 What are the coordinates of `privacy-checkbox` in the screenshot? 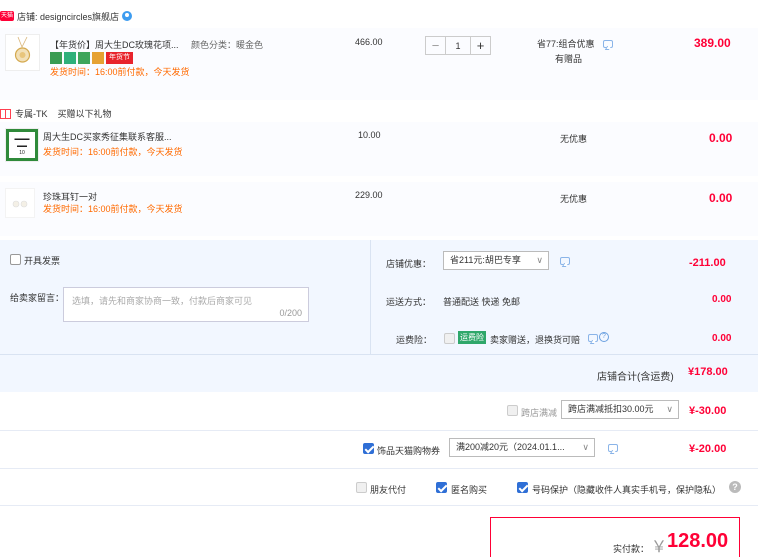 It's located at (522, 487).